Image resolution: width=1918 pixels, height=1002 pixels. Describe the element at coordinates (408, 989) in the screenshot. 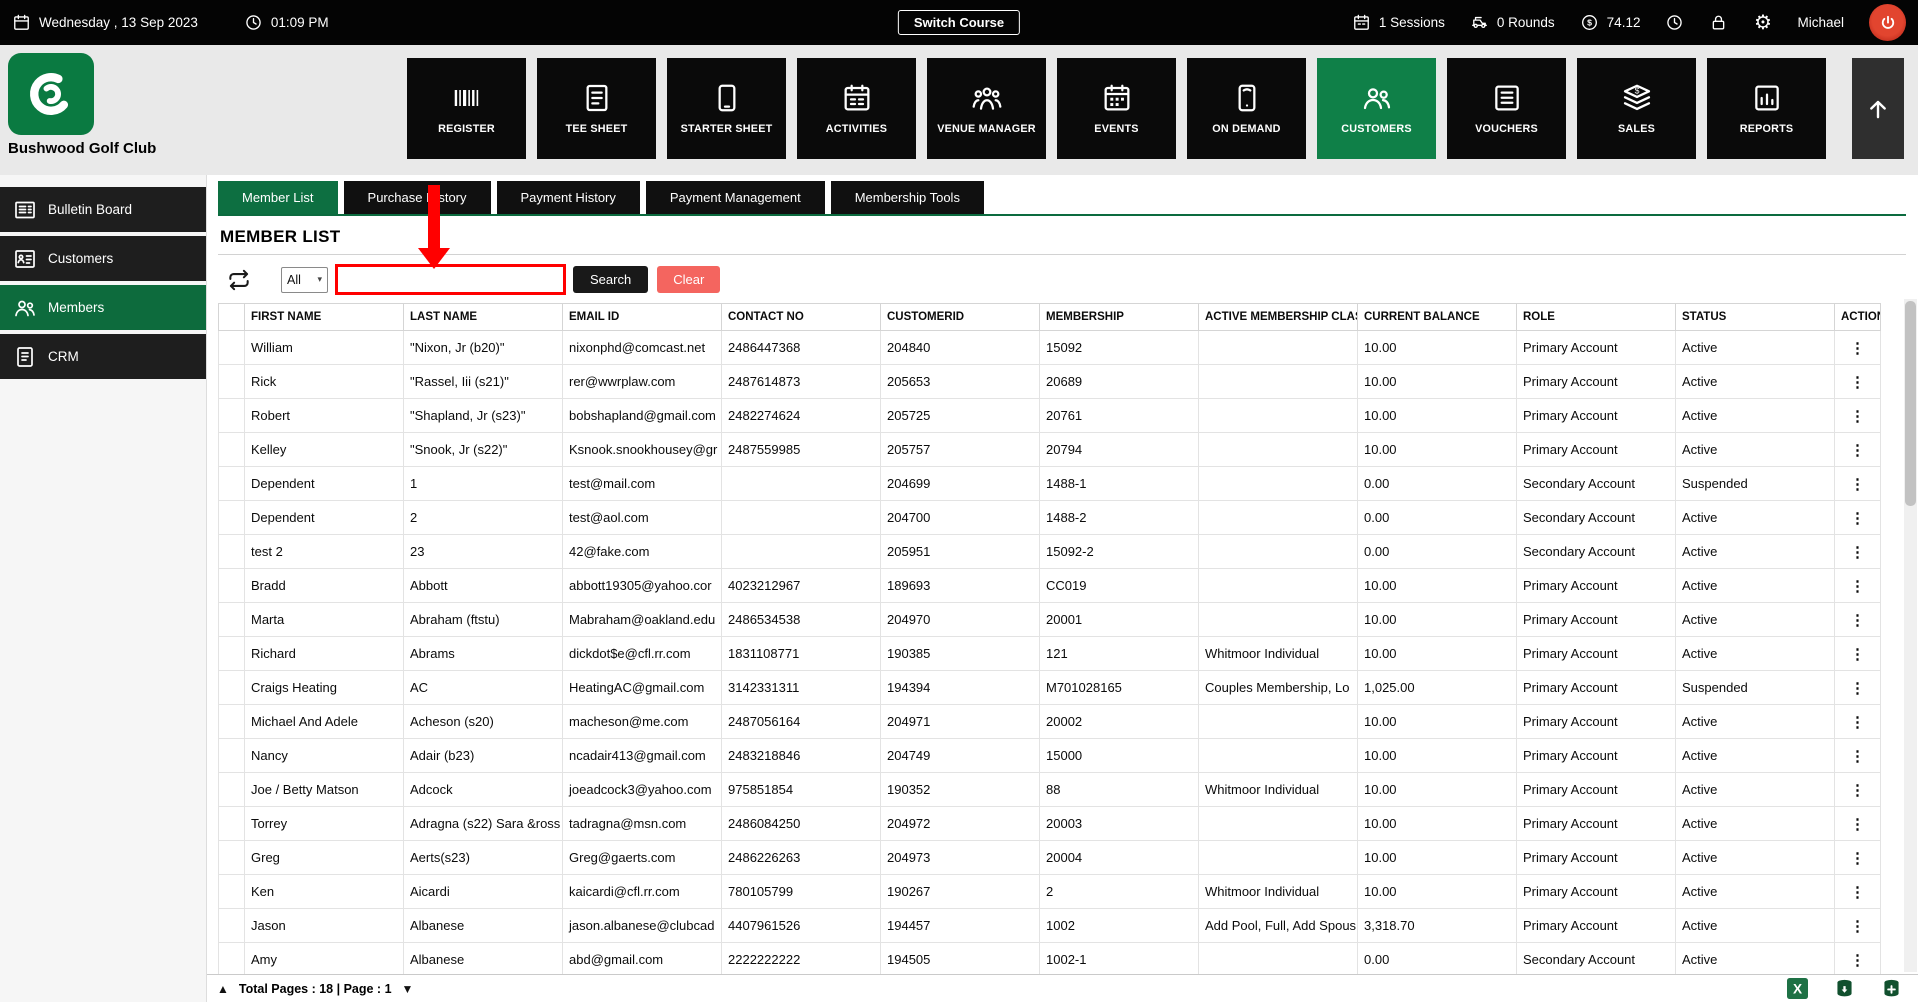

I see `page-down-icon: ▼` at that location.